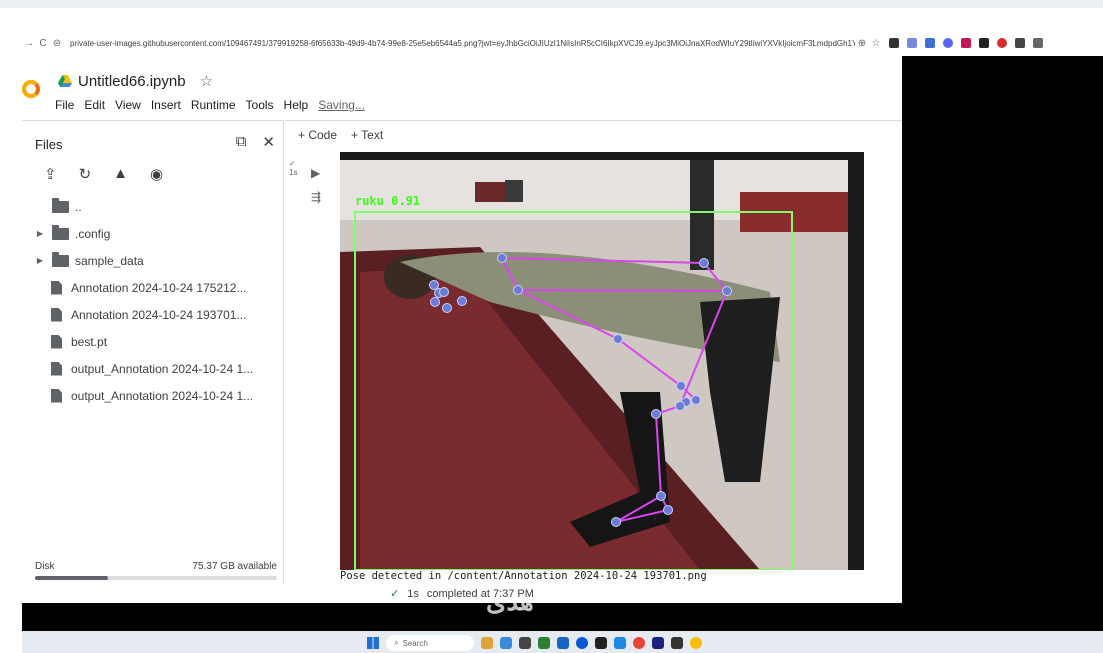 The image size is (1103, 653). What do you see at coordinates (153, 206) in the screenshot?
I see `file-tree-parent: ..` at bounding box center [153, 206].